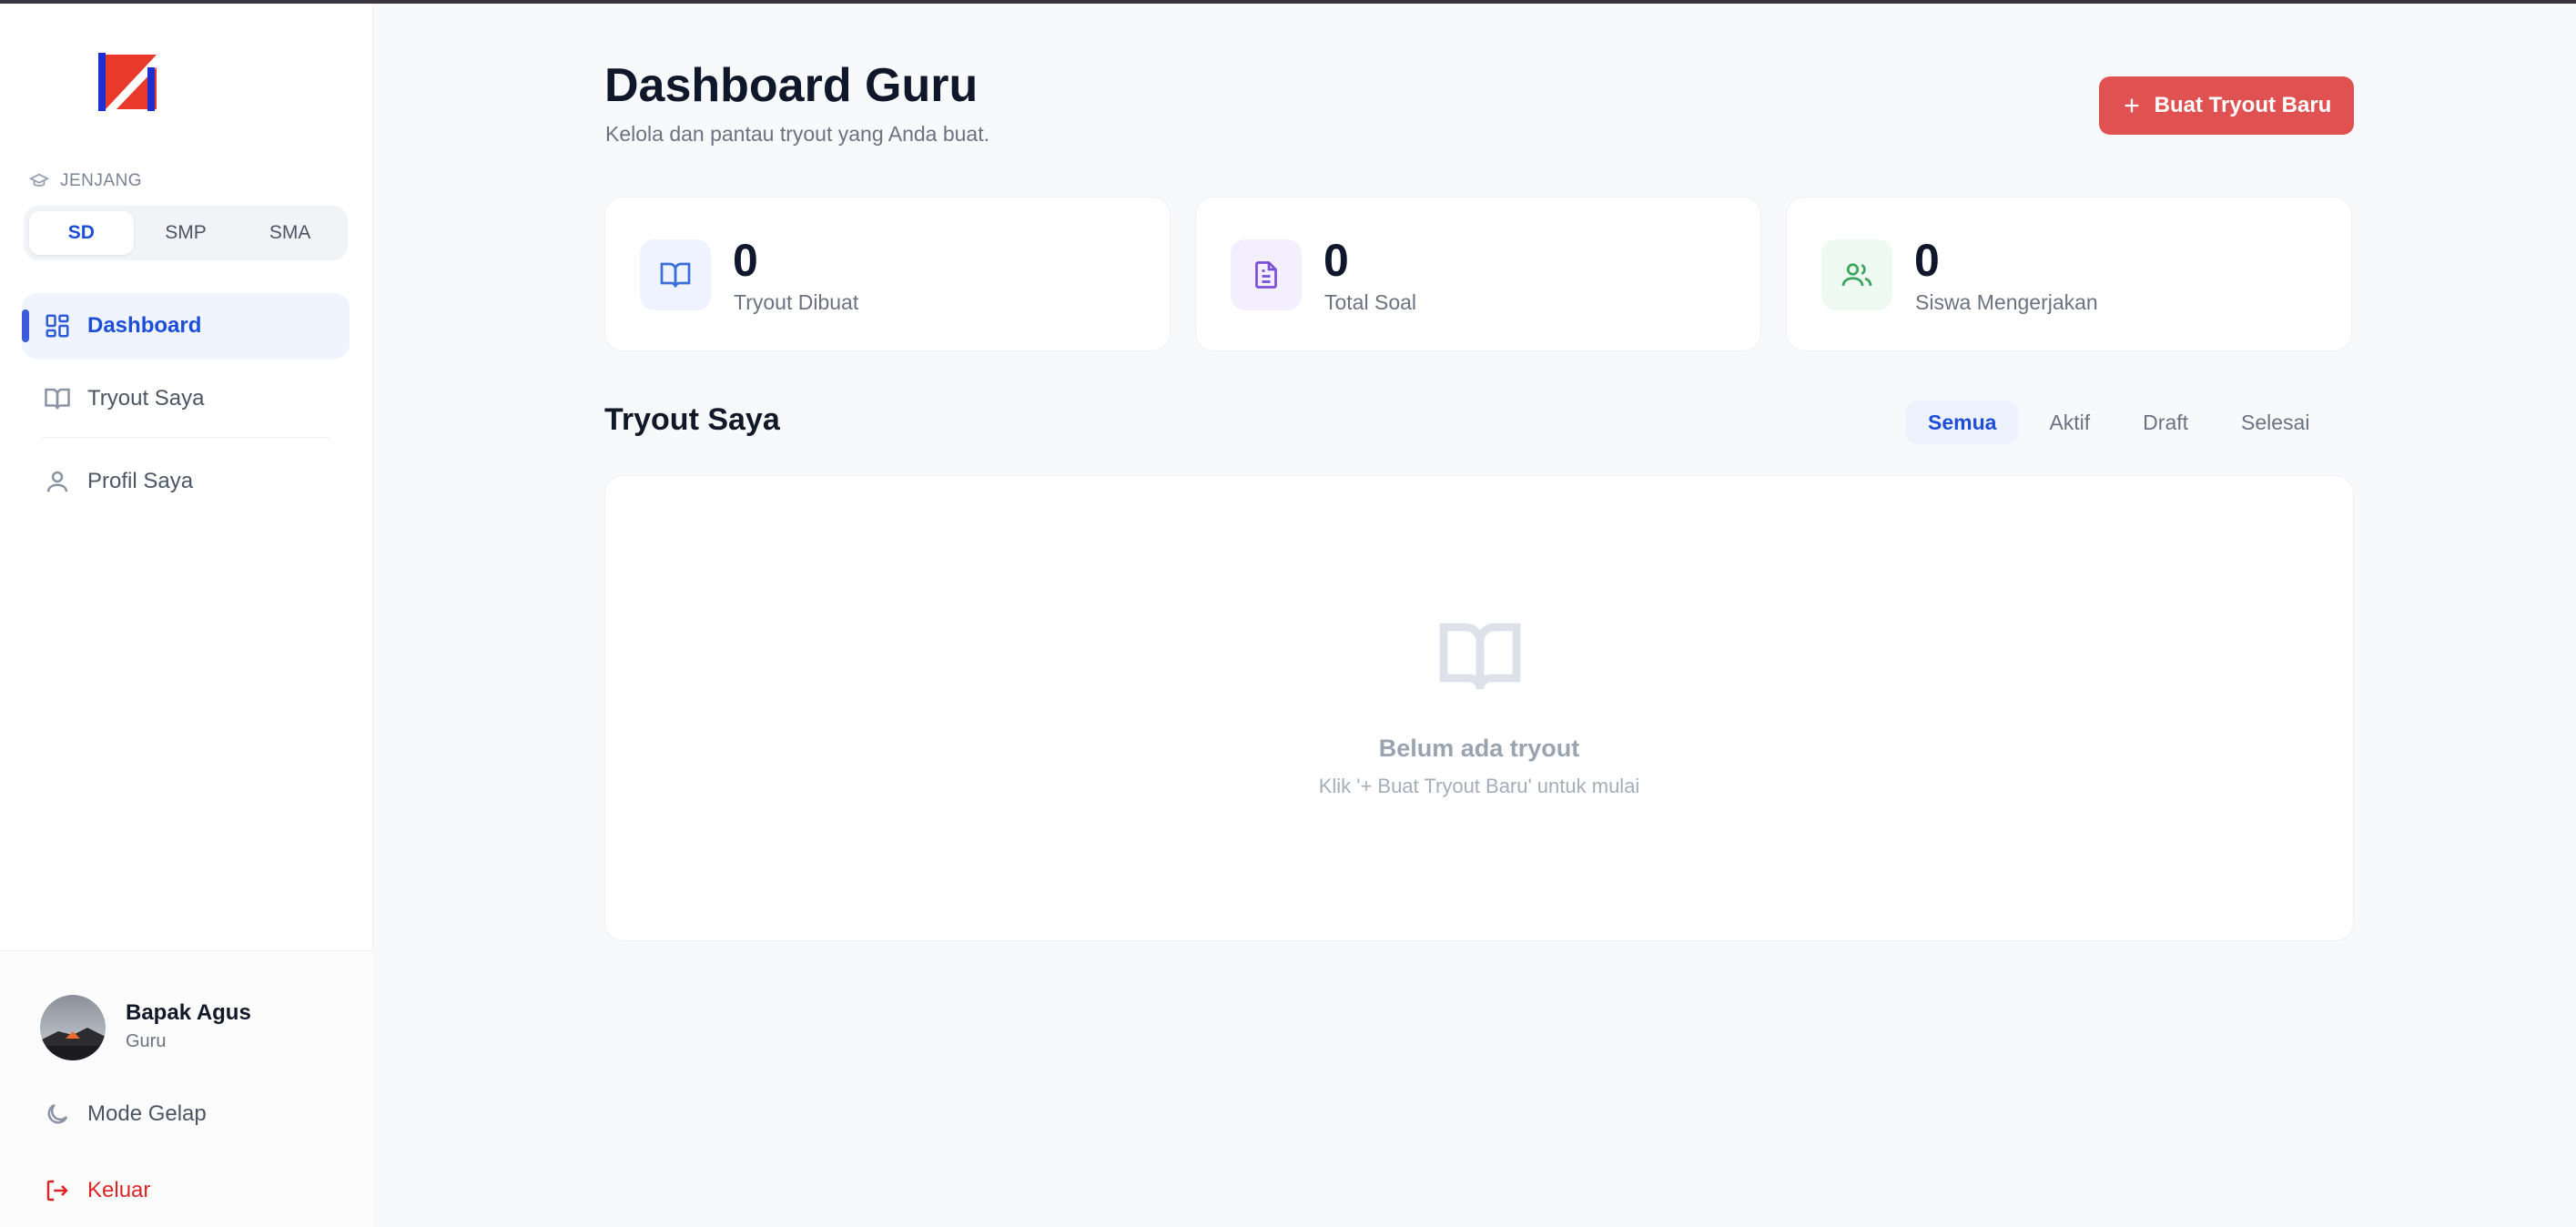 The width and height of the screenshot is (2576, 1227). I want to click on dark-mode-label: Mode Gelap, so click(147, 1113).